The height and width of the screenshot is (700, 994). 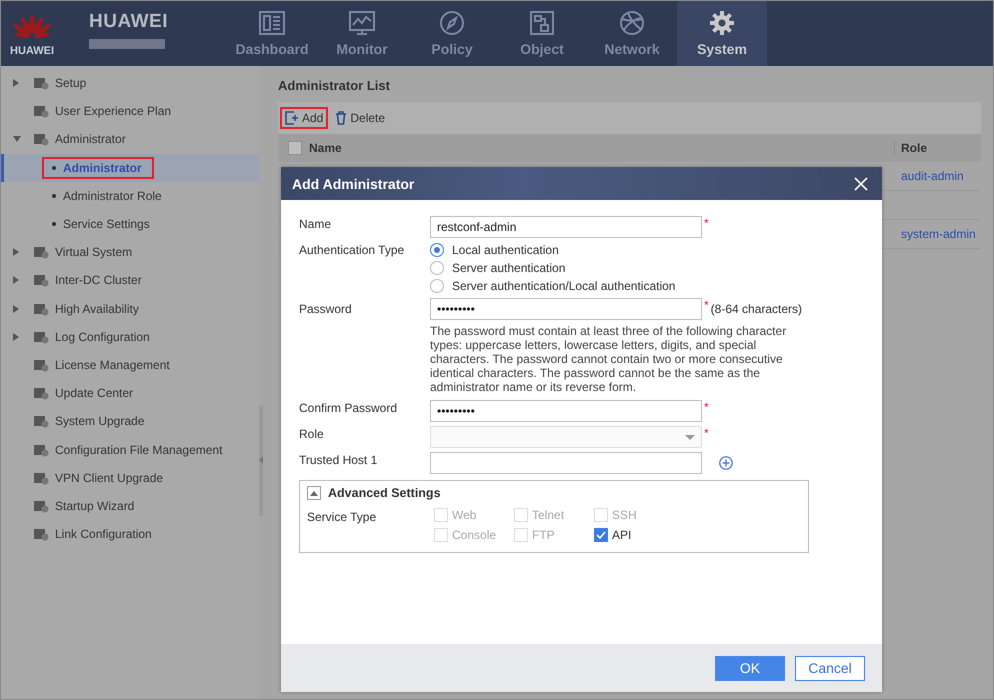 I want to click on sidebar-item: Log Configuration, so click(x=130, y=336).